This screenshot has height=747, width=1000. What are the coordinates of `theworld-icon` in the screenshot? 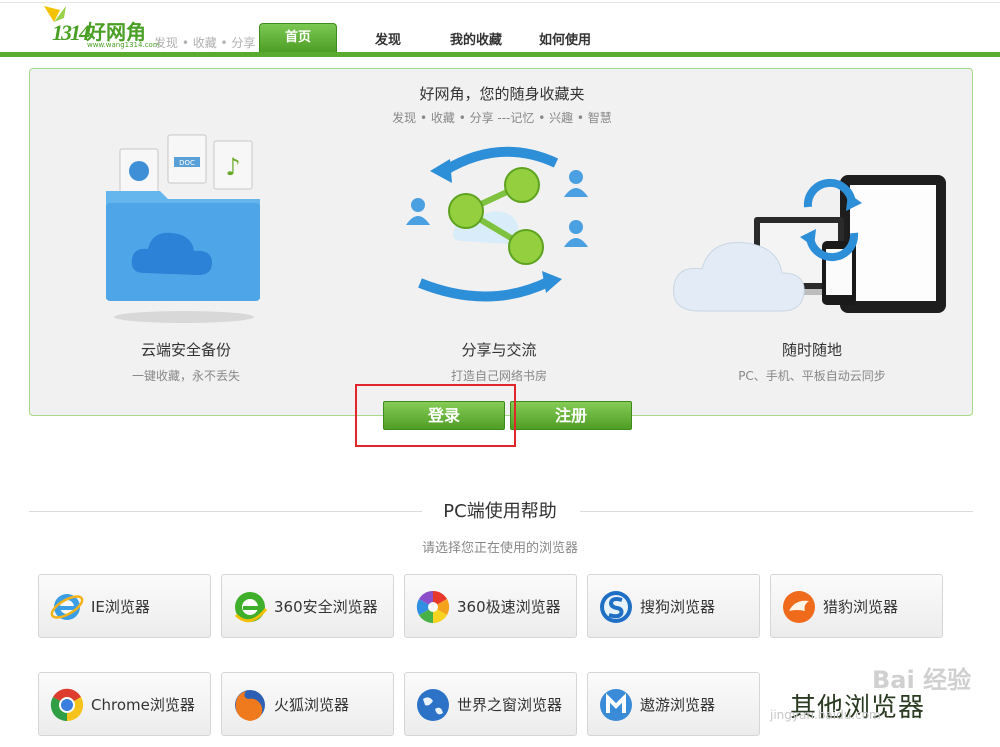 It's located at (433, 705).